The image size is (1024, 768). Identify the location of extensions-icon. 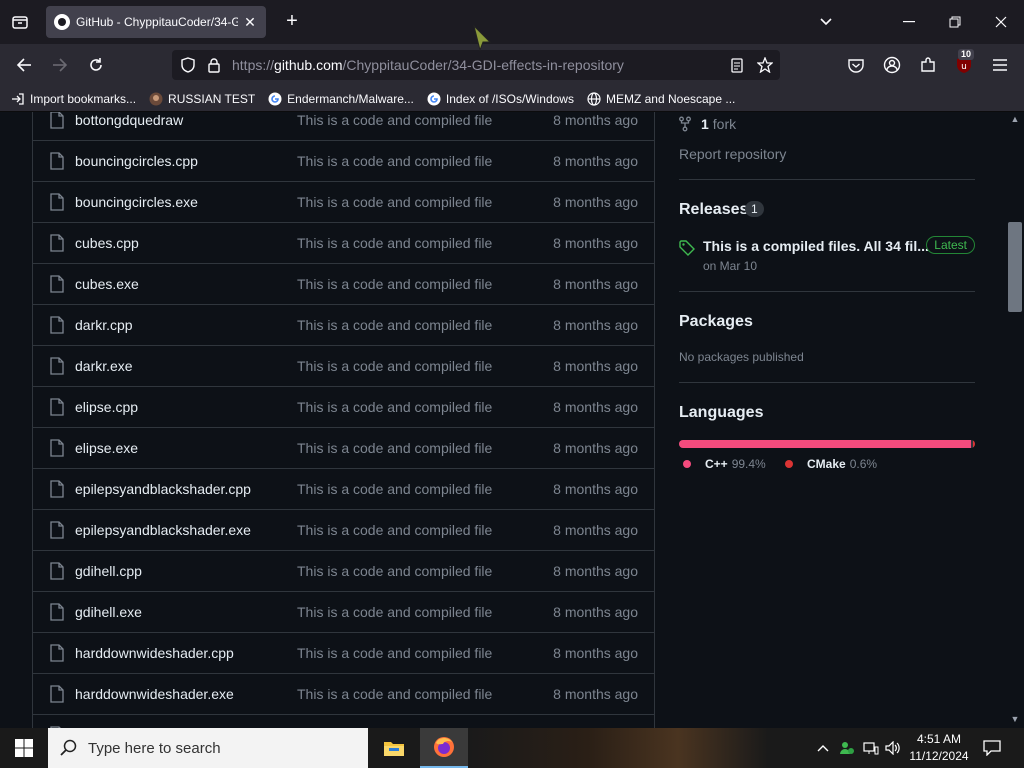
(928, 65).